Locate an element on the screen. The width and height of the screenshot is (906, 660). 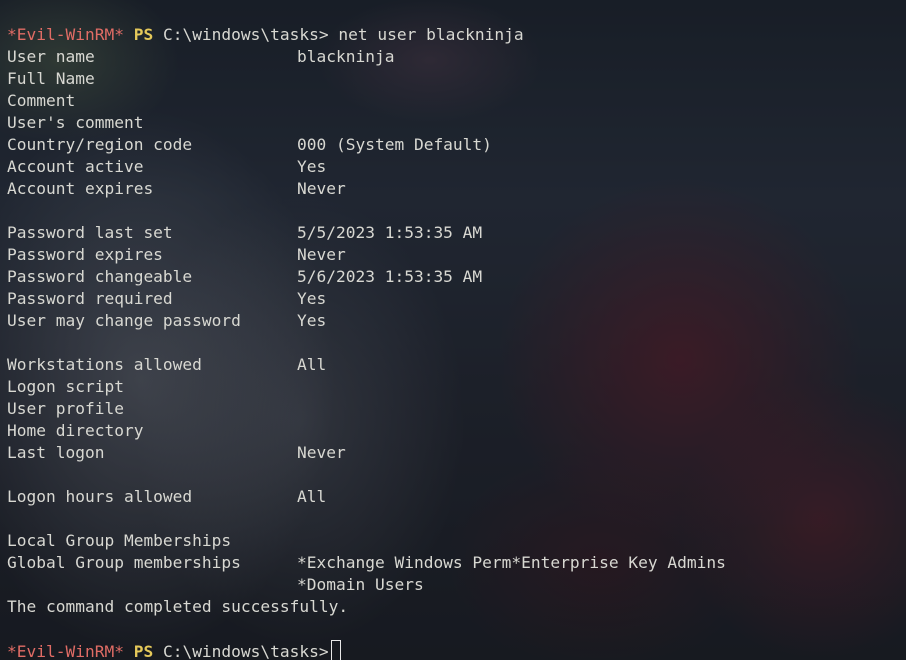
output-row-user-profile: User profile is located at coordinates (456, 409).